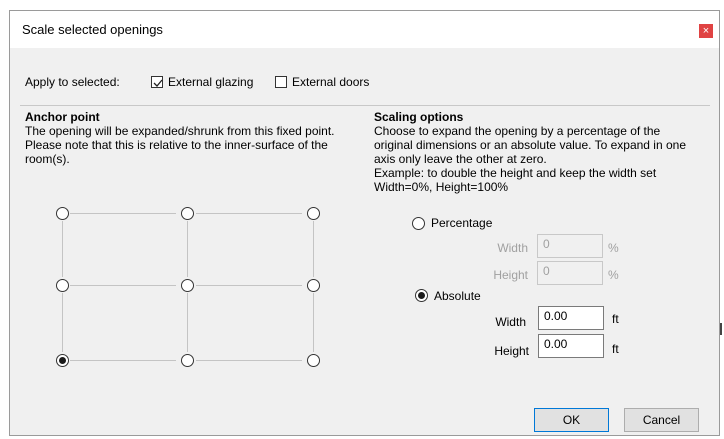 Image resolution: width=724 pixels, height=439 pixels. I want to click on apply-label: Apply to selected:, so click(72, 82).